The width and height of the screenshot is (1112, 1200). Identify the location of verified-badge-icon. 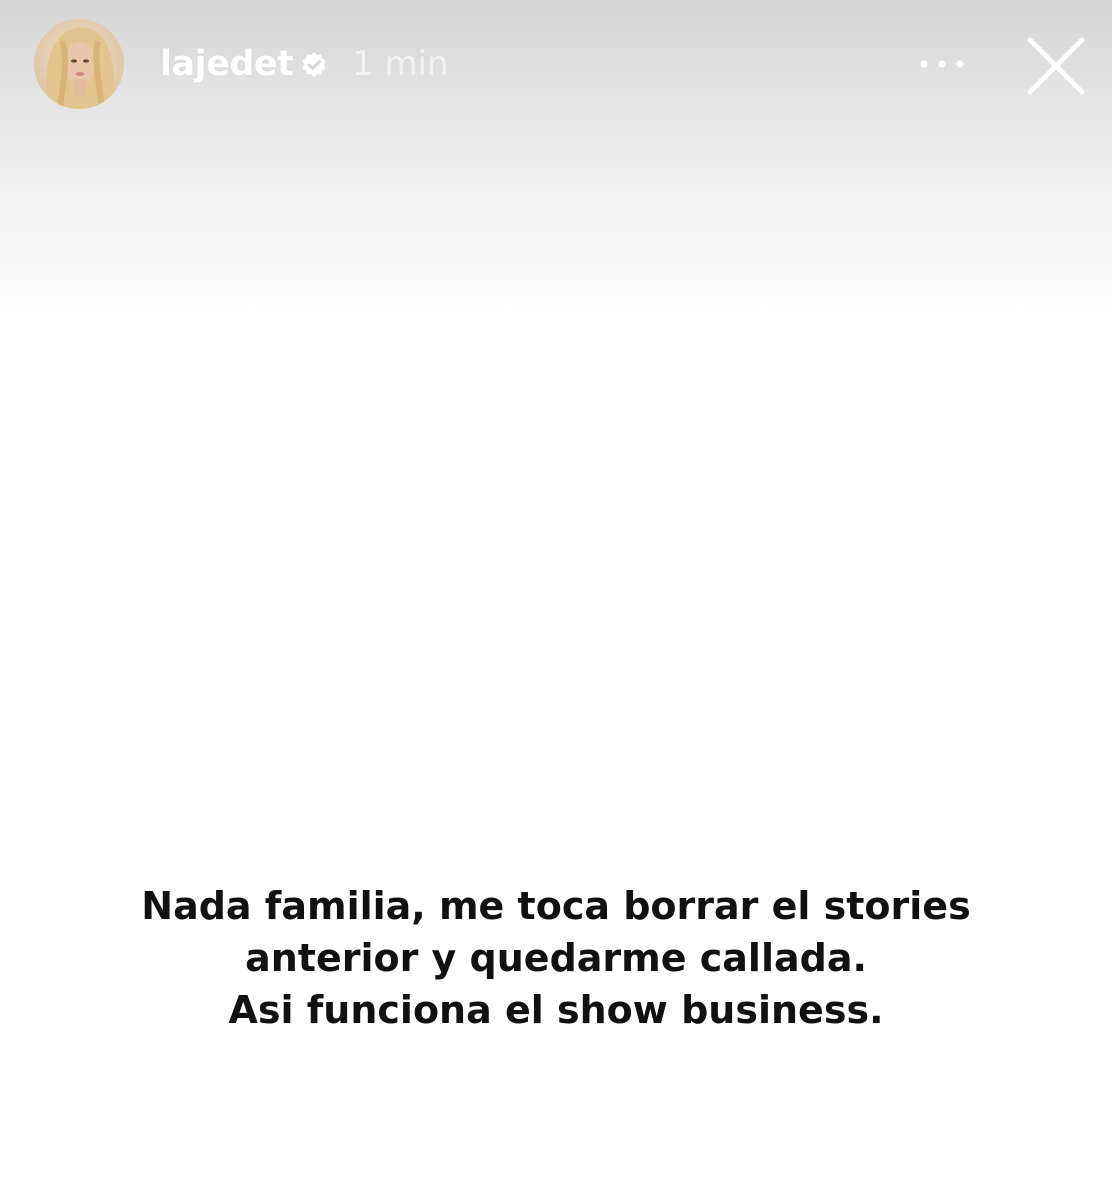
(314, 64).